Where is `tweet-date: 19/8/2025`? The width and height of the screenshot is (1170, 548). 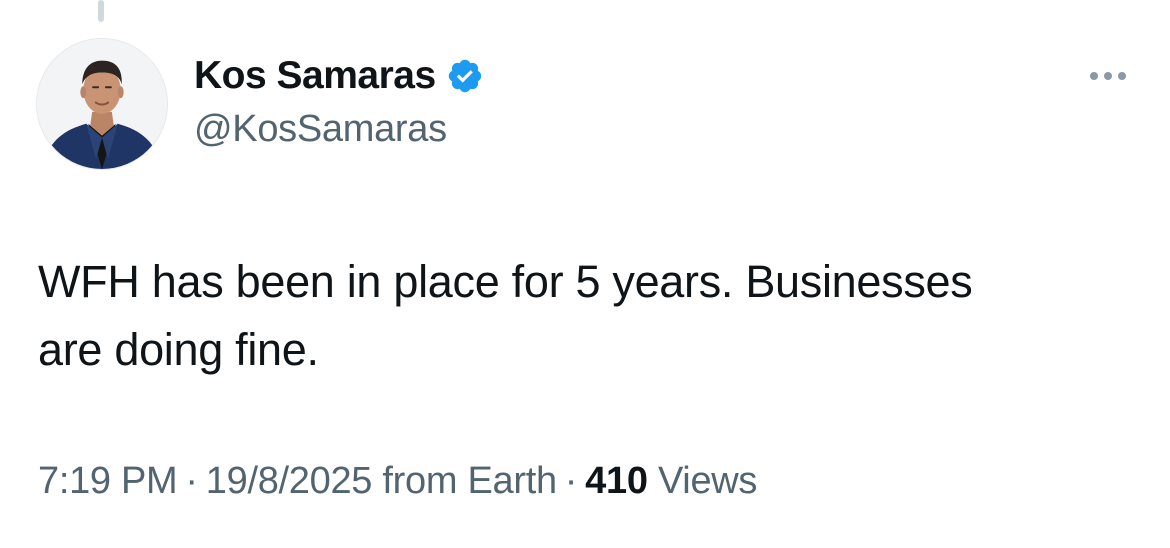 tweet-date: 19/8/2025 is located at coordinates (289, 481).